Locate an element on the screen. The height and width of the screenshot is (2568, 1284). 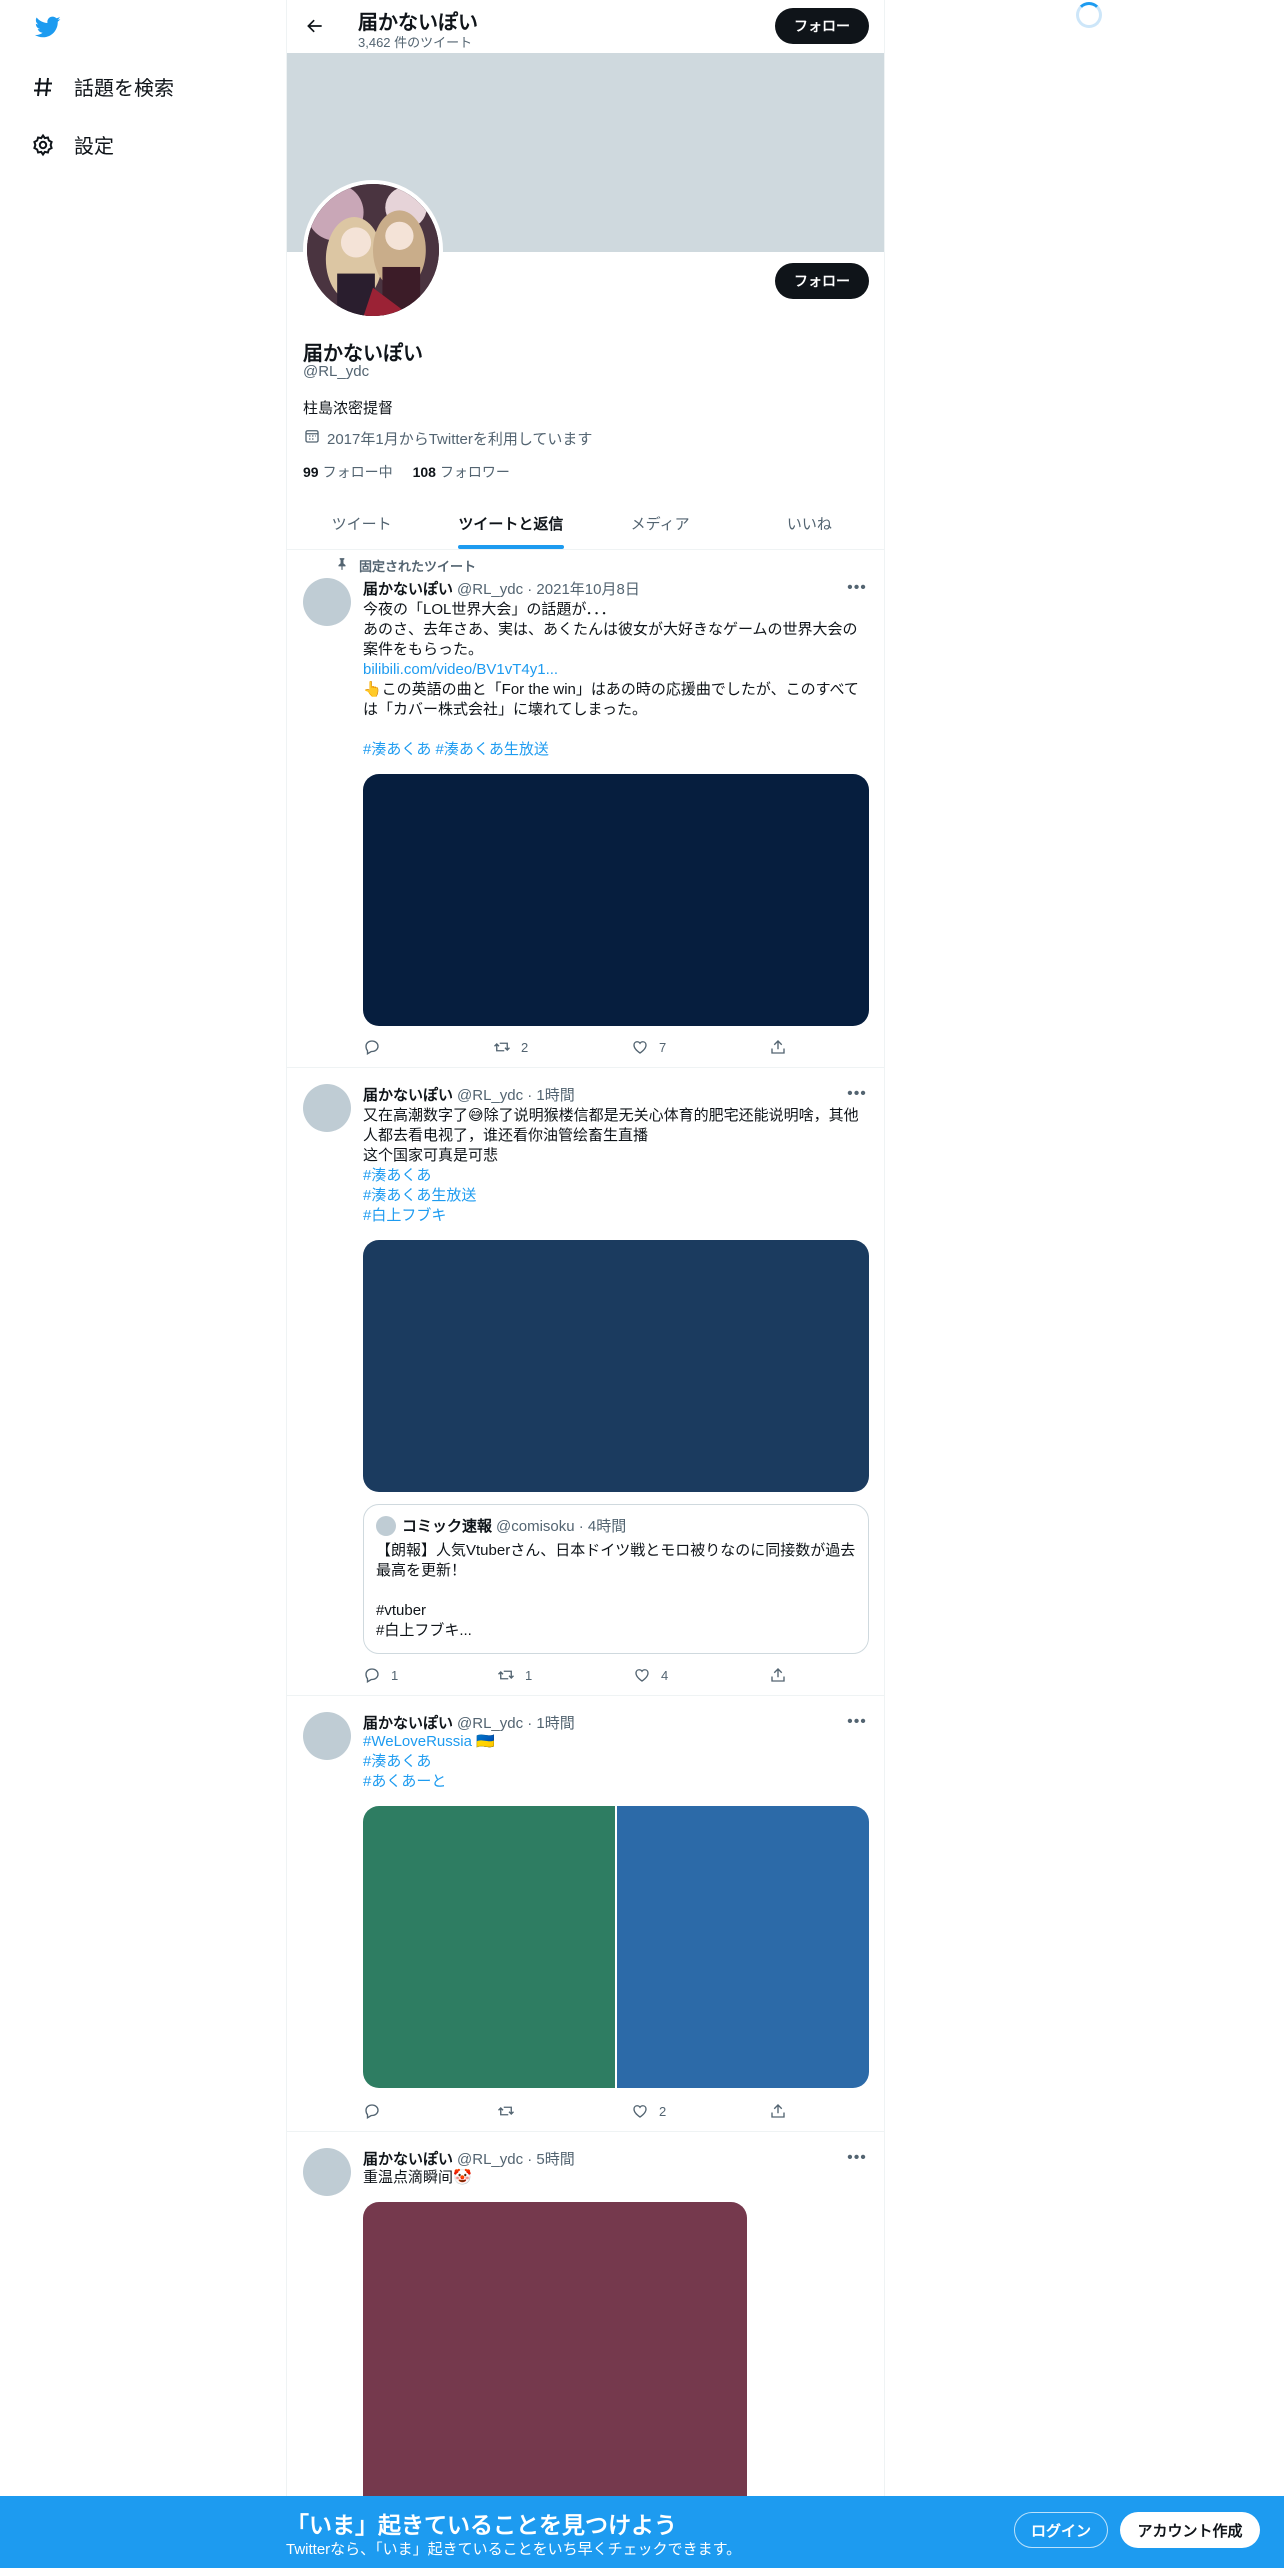
following-label: フォロー中 is located at coordinates (357, 472).